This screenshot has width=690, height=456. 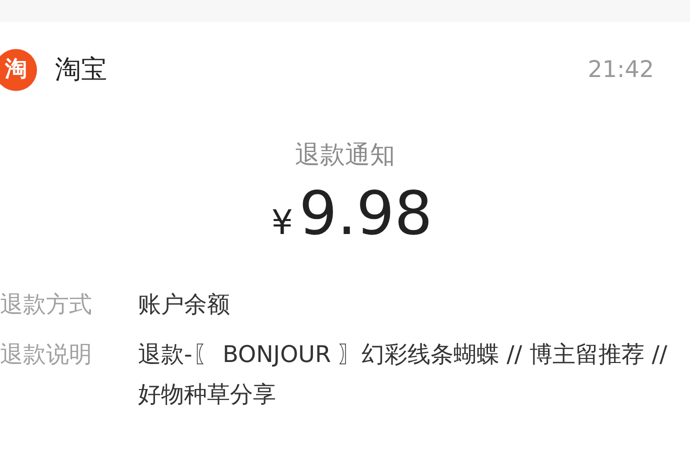 I want to click on detail-value: 账户余额, so click(x=184, y=305).